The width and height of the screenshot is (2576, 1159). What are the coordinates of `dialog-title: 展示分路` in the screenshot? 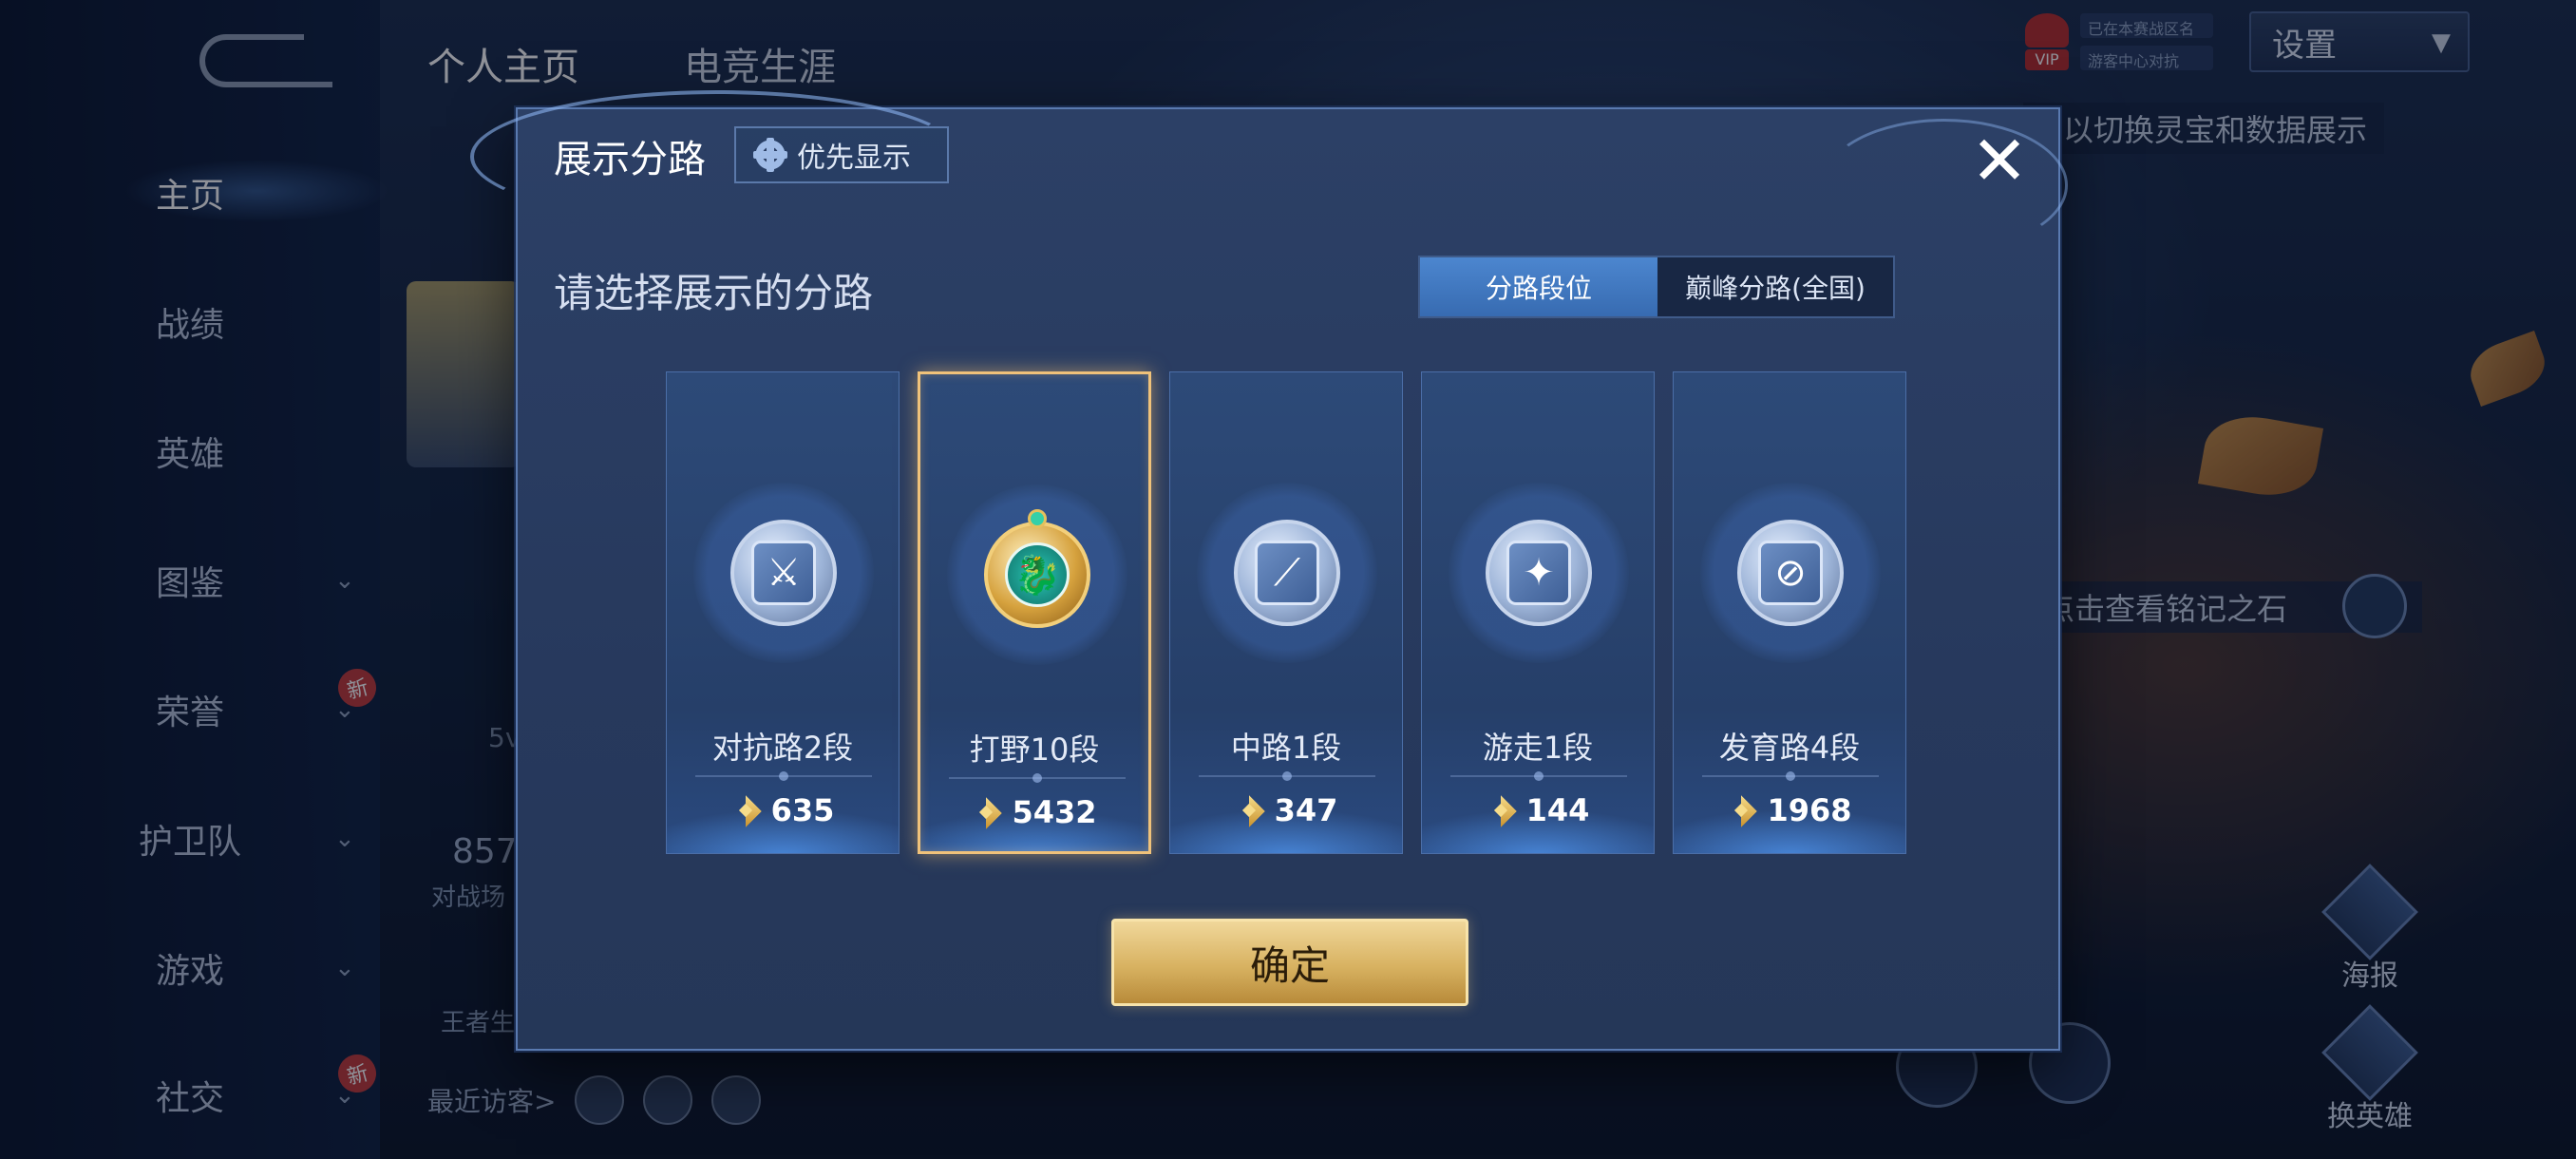 It's located at (630, 159).